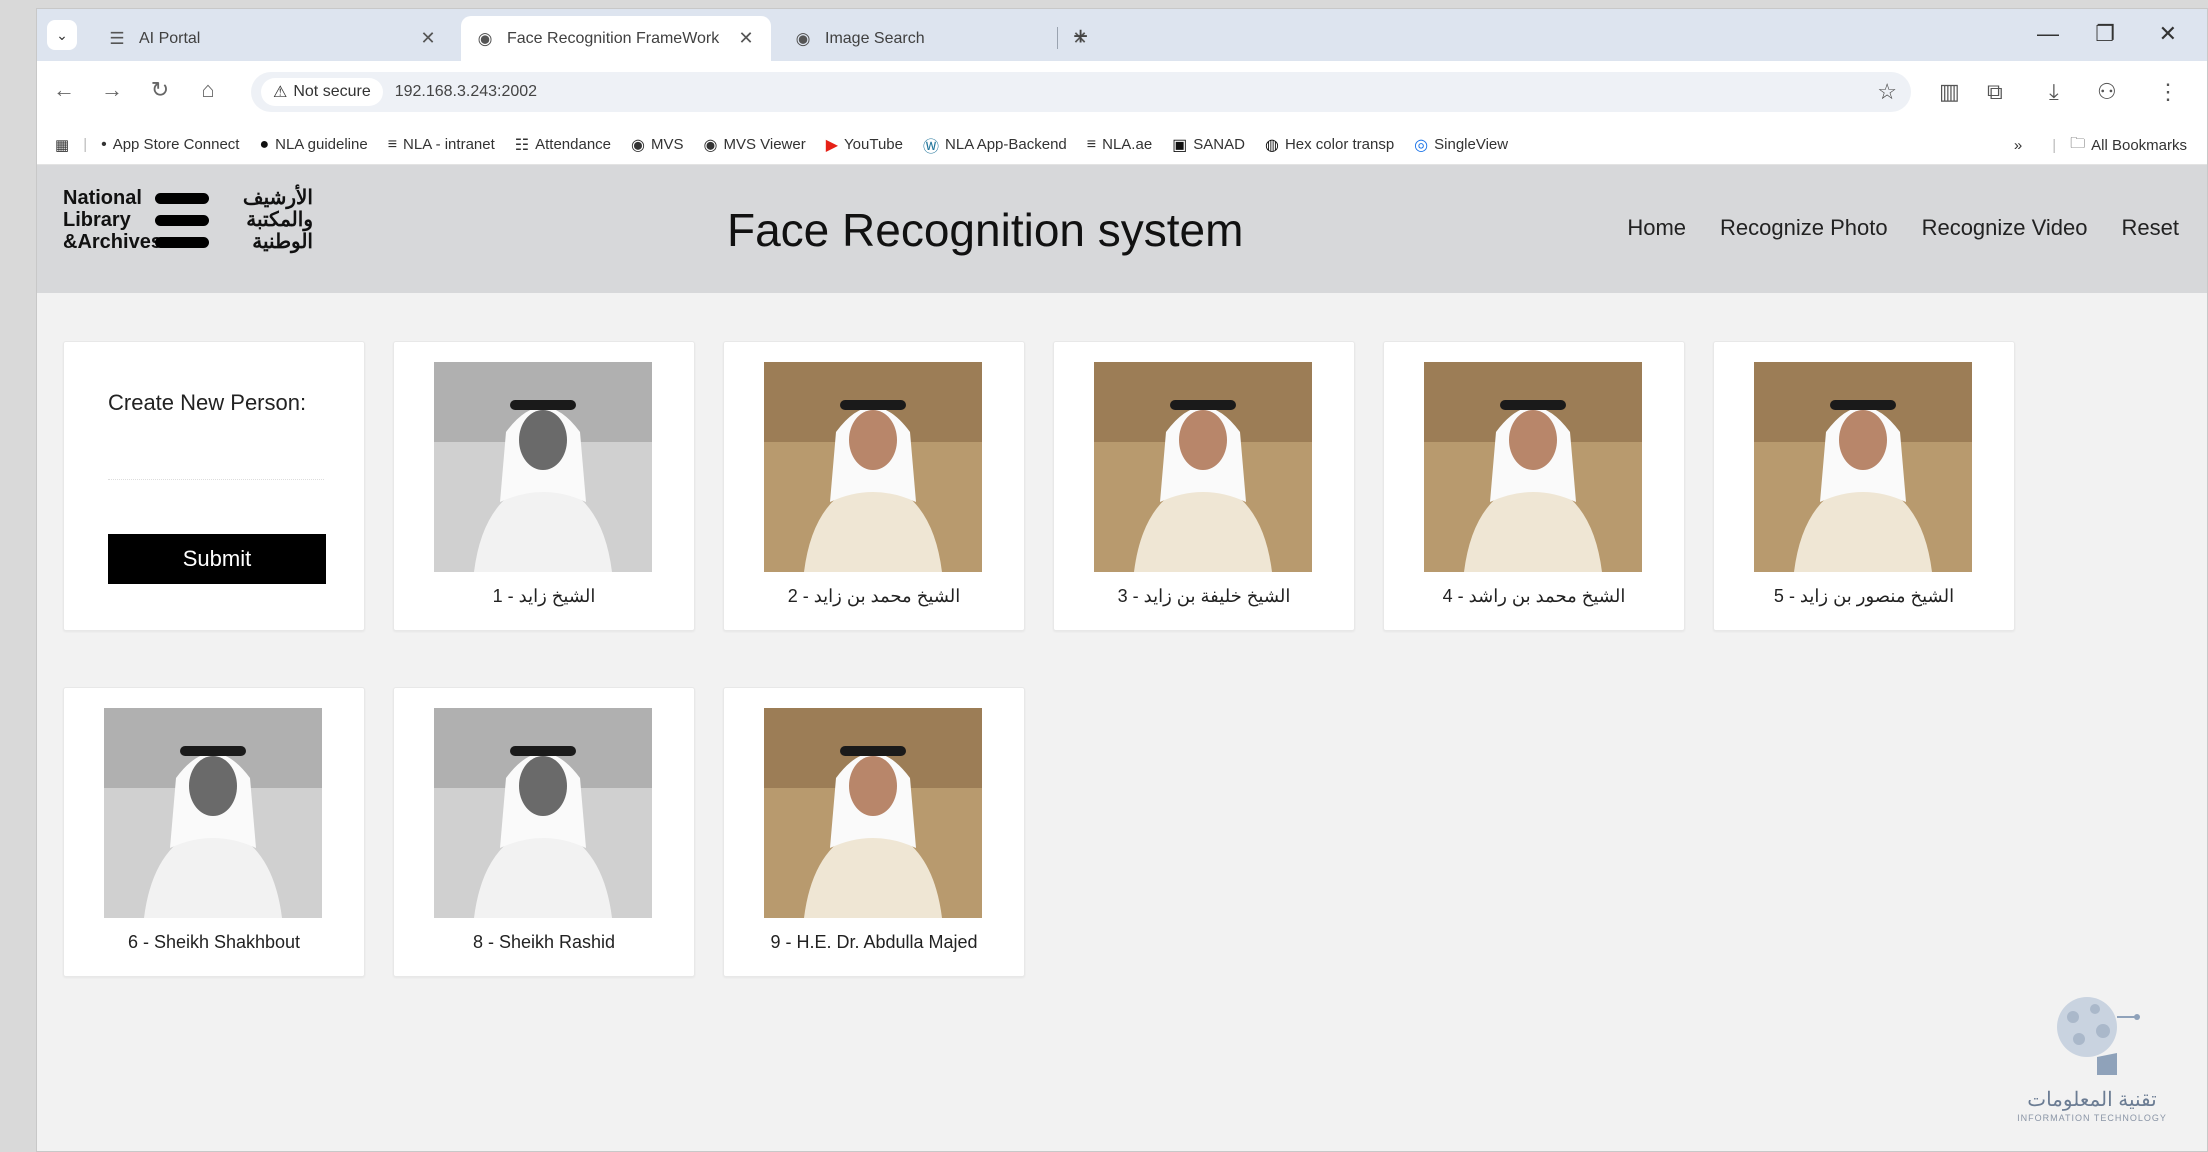 The width and height of the screenshot is (2208, 1152). I want to click on person-caption: الشيخ محمد بن راشد - 4, so click(1534, 596).